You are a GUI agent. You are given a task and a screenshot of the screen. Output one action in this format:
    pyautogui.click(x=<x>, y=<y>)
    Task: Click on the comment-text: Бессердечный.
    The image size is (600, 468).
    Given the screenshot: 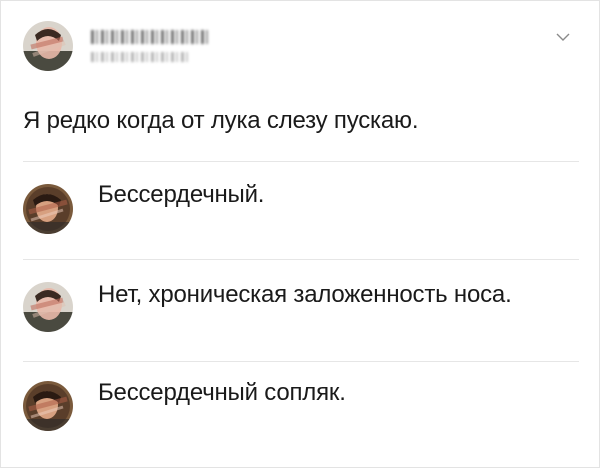 What is the action you would take?
    pyautogui.click(x=181, y=194)
    